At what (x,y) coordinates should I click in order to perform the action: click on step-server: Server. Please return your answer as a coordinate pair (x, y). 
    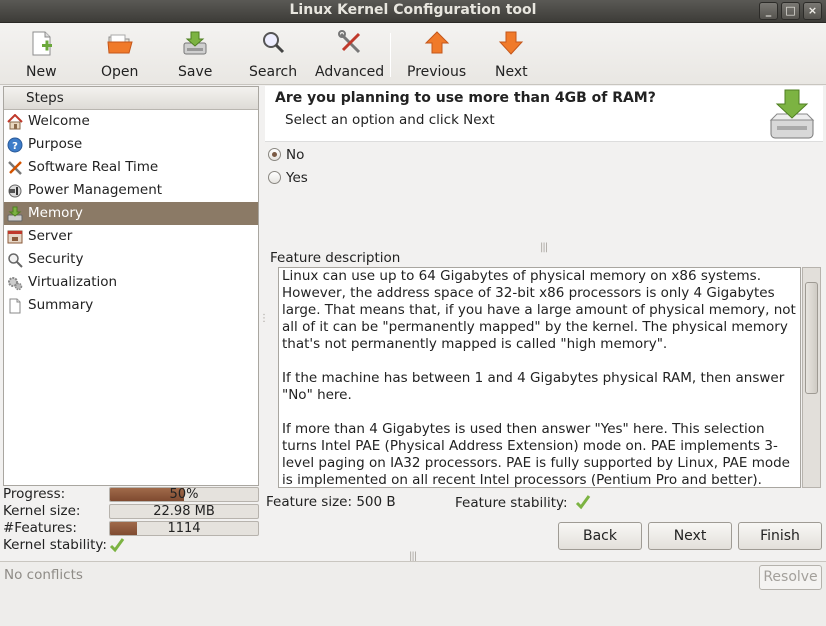
    Looking at the image, I should click on (131, 236).